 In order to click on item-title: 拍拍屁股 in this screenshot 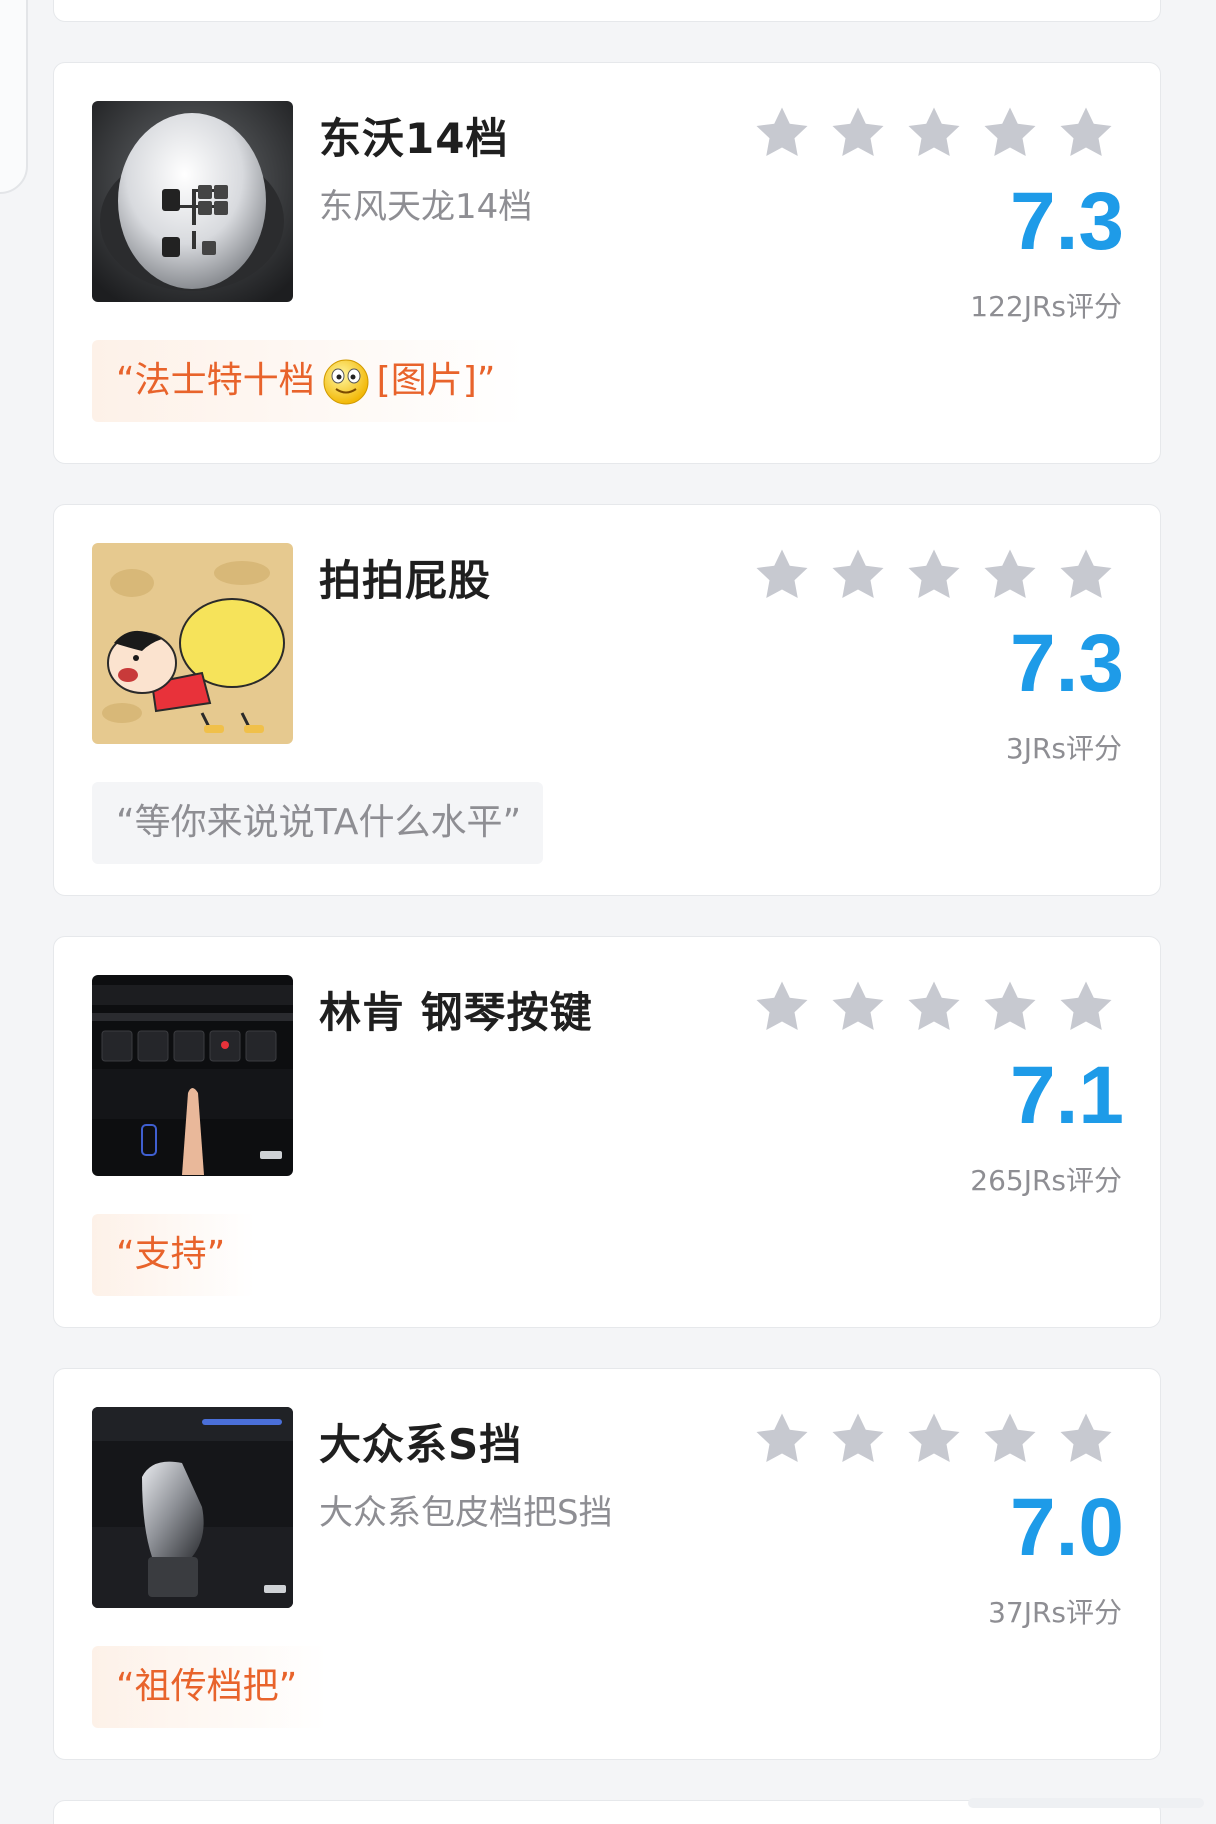, I will do `click(405, 577)`.